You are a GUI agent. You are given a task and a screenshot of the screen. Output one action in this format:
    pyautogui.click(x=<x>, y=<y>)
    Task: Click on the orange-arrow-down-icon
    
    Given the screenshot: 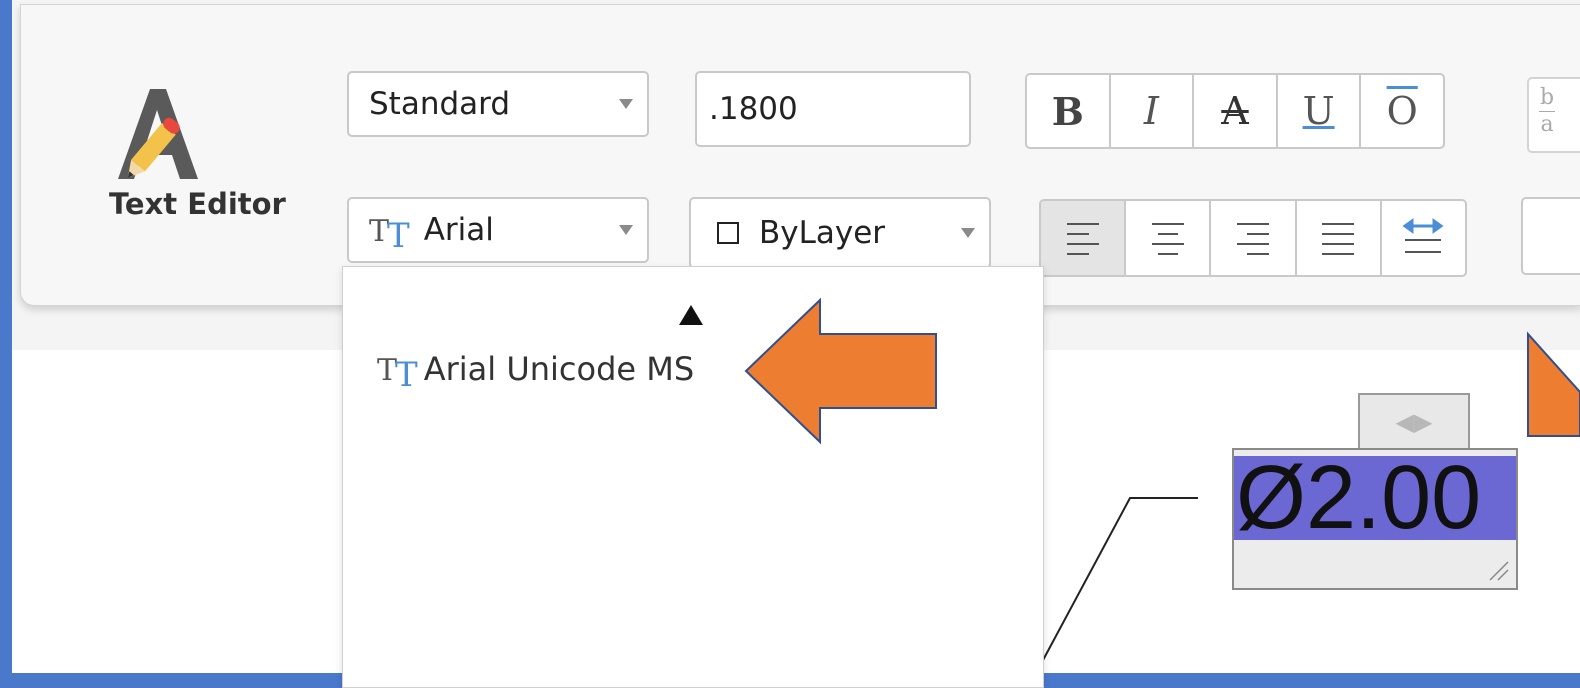 What is the action you would take?
    pyautogui.click(x=1553, y=384)
    